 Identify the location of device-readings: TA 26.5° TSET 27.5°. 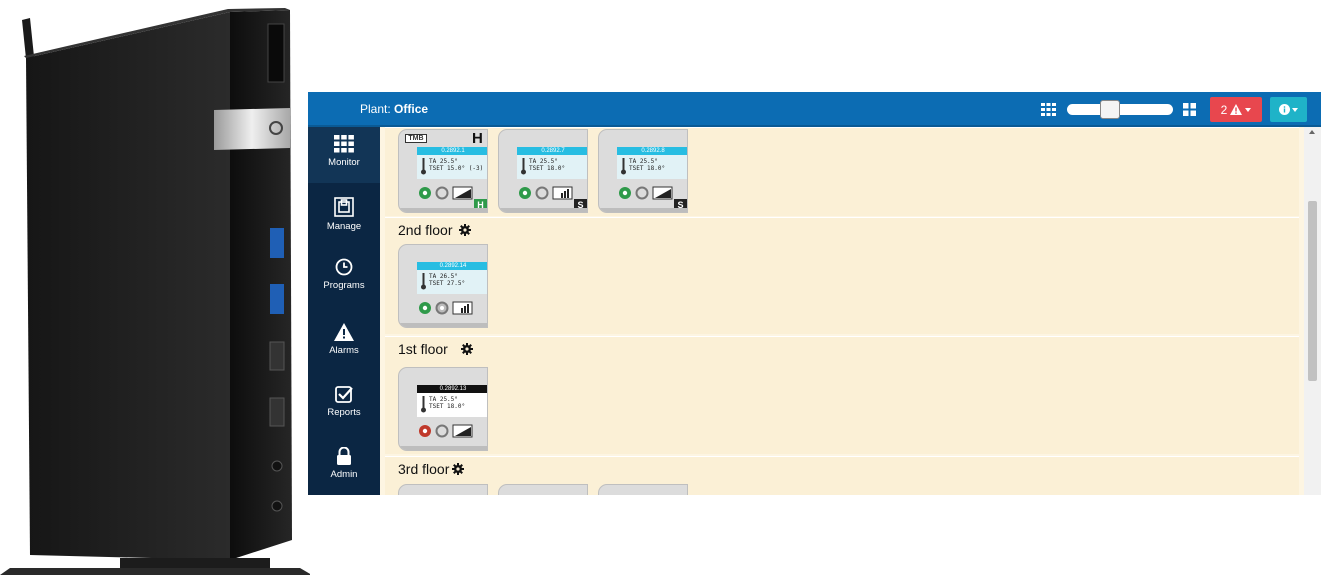
(447, 280).